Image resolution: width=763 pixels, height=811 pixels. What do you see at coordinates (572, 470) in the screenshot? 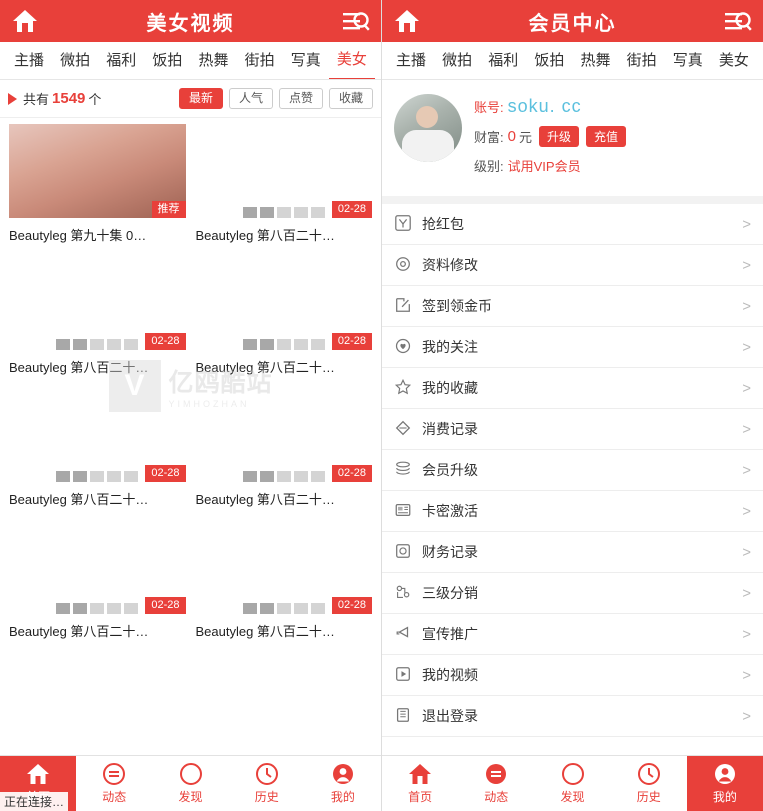
I see `menu-item-upgrade: 会员升级 >` at bounding box center [572, 470].